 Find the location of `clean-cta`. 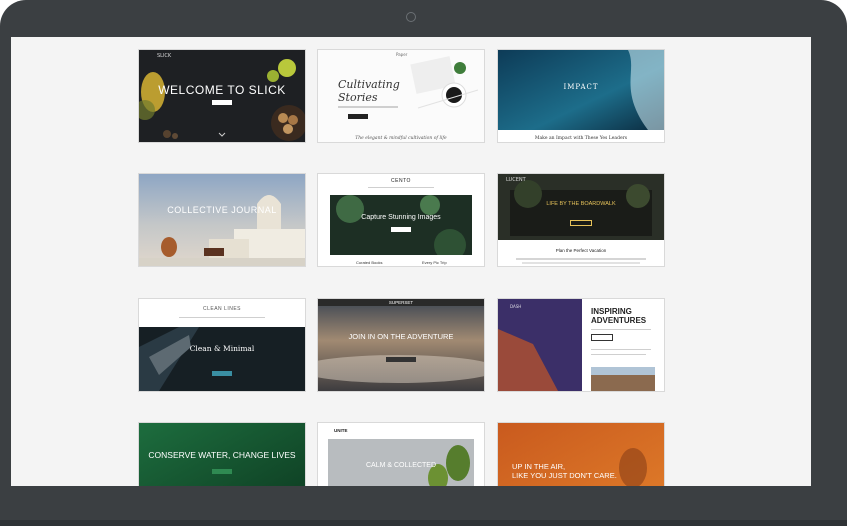

clean-cta is located at coordinates (222, 373).